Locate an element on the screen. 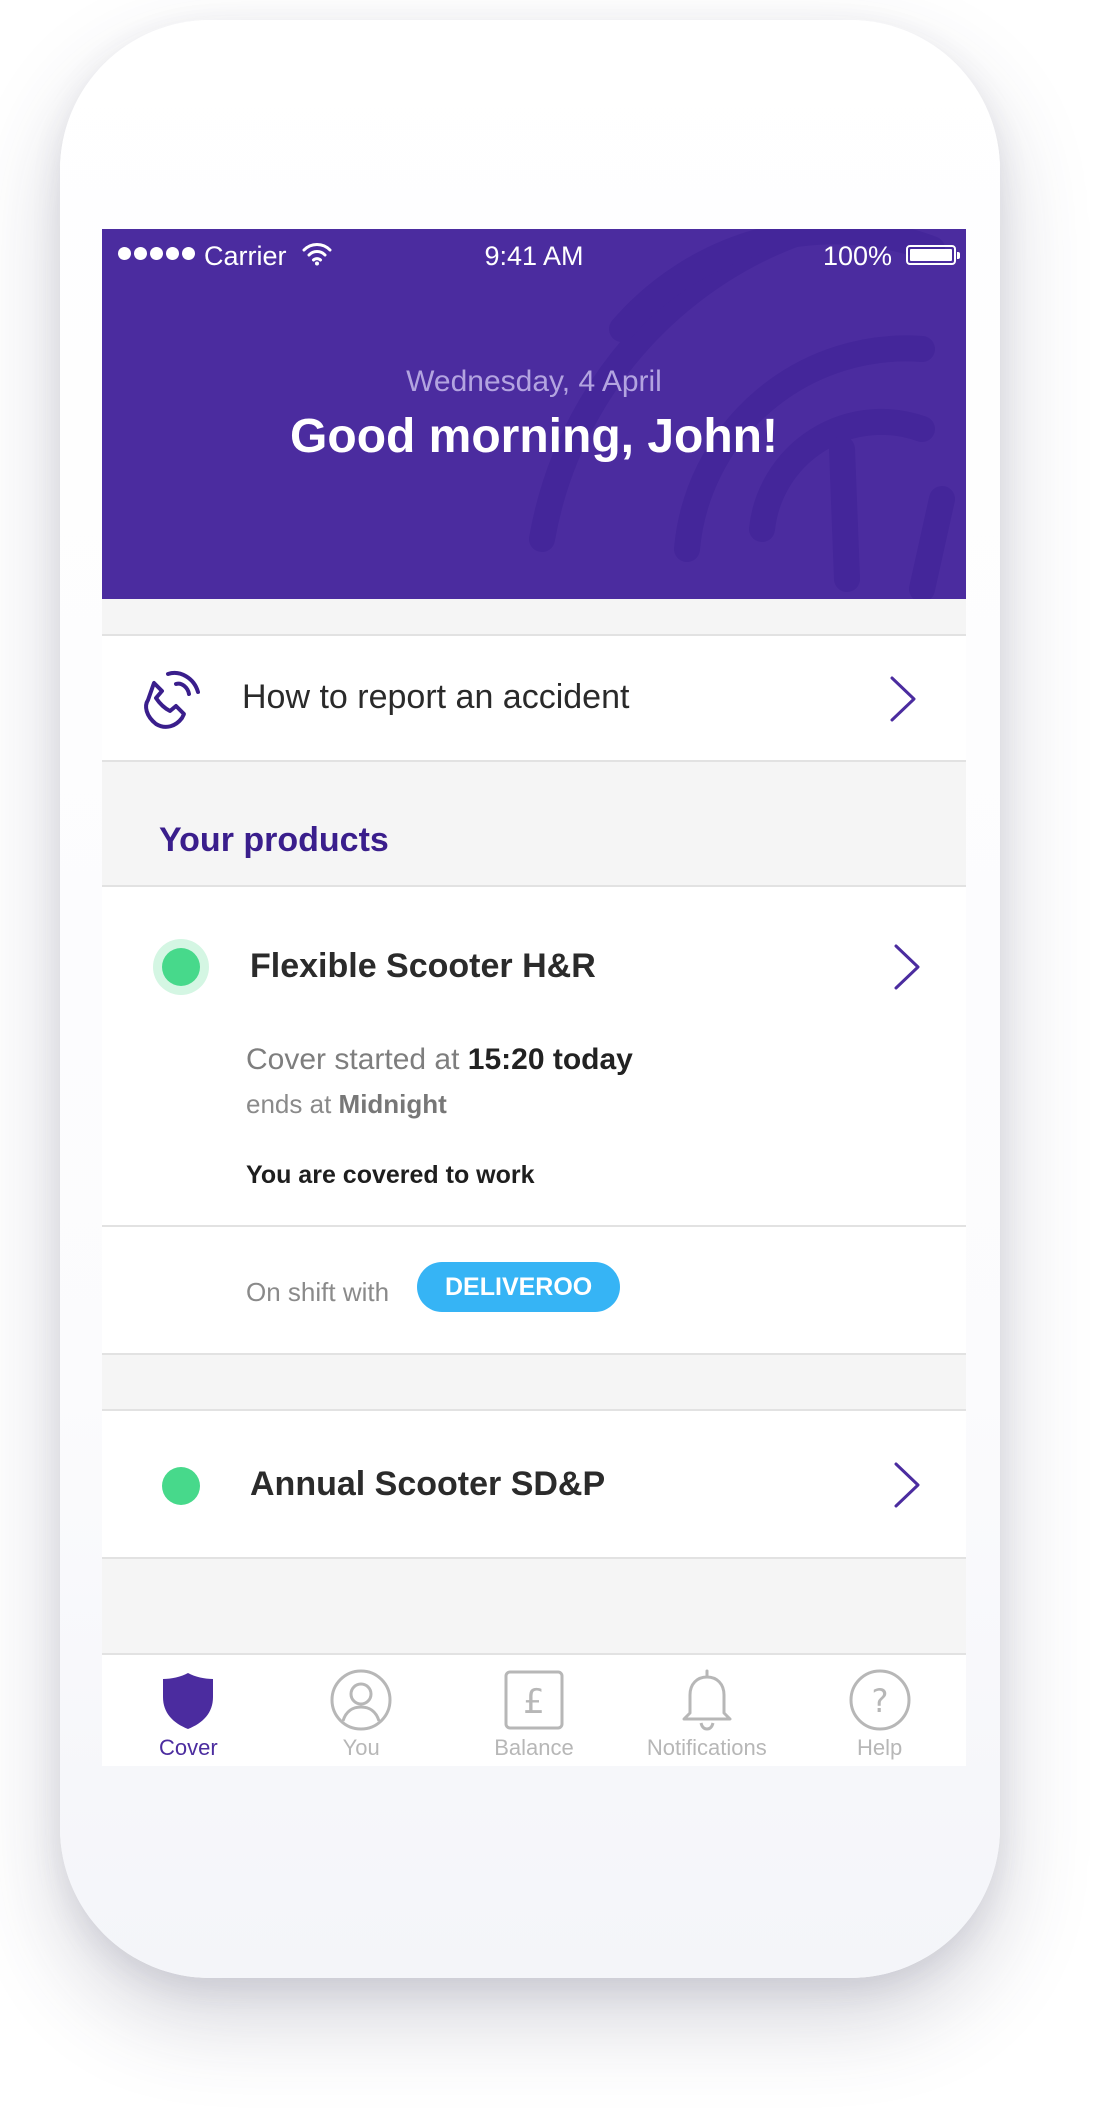 The width and height of the screenshot is (1104, 2121). tab-balance: £ Balance is located at coordinates (534, 1710).